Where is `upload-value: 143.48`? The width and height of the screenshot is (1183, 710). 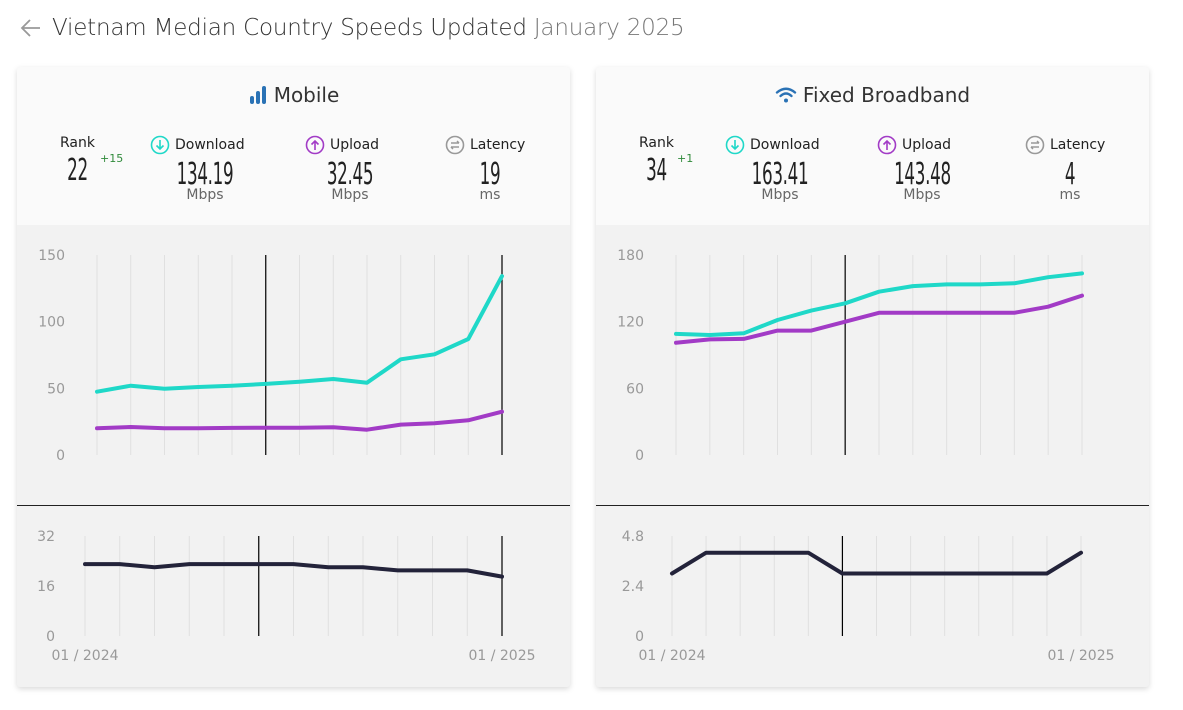
upload-value: 143.48 is located at coordinates (922, 174).